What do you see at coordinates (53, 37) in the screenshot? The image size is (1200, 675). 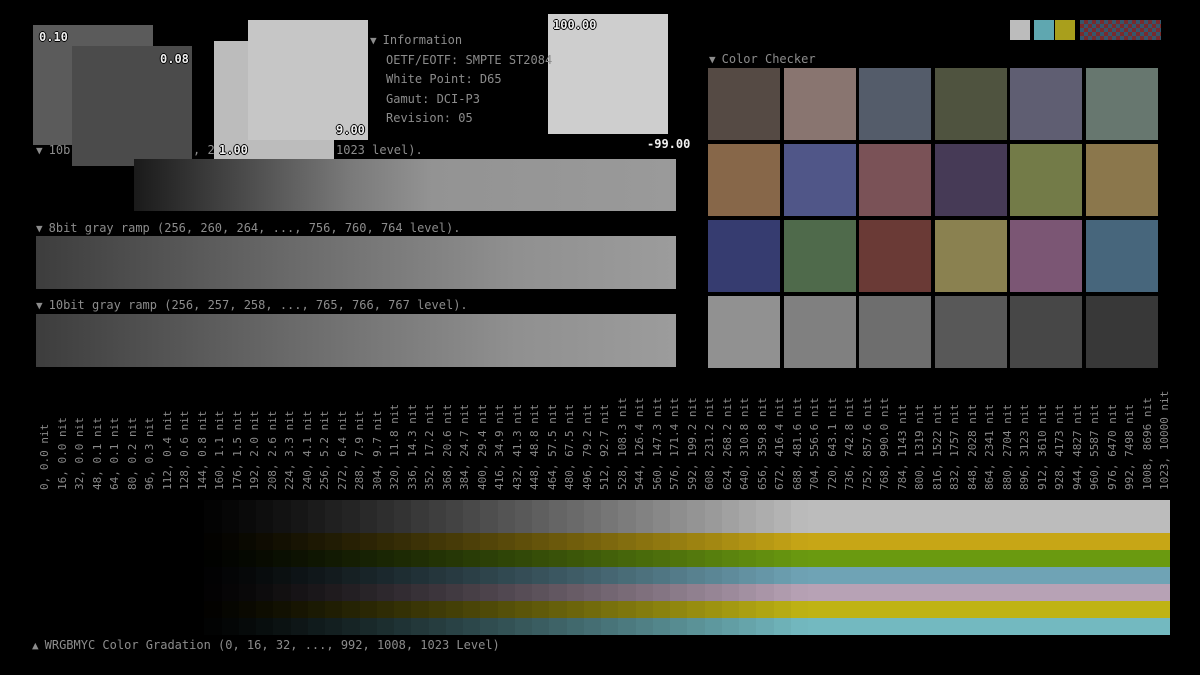 I see `box-0-10-label: 0.10` at bounding box center [53, 37].